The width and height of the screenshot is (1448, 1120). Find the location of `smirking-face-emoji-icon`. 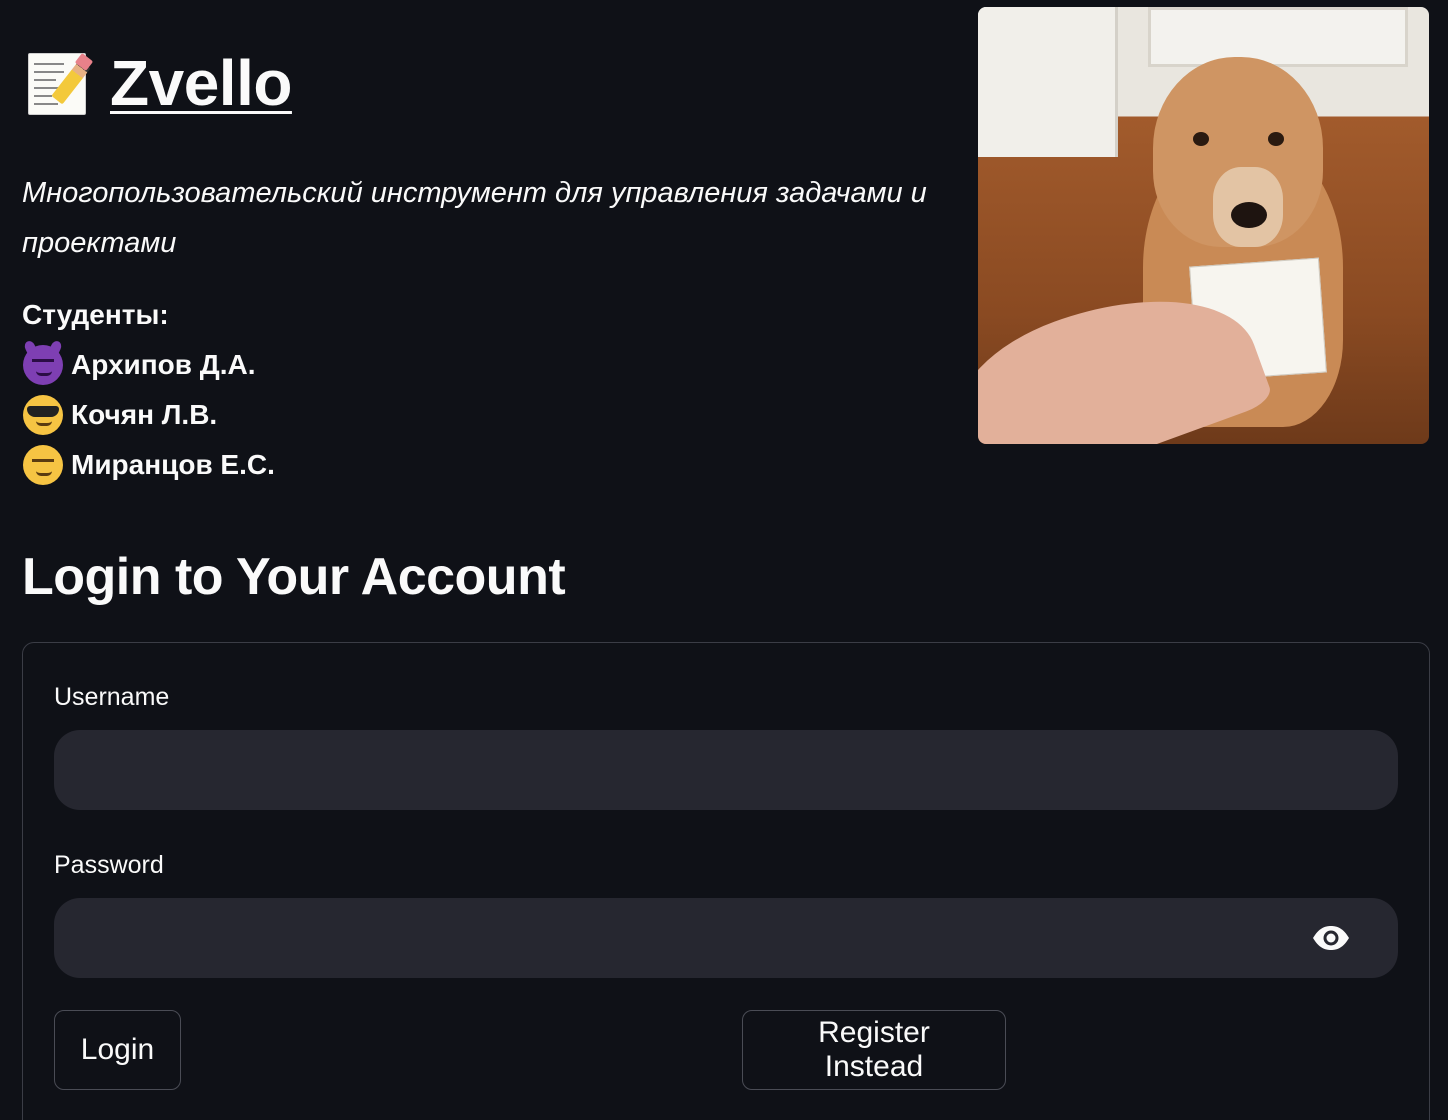

smirking-face-emoji-icon is located at coordinates (43, 465).